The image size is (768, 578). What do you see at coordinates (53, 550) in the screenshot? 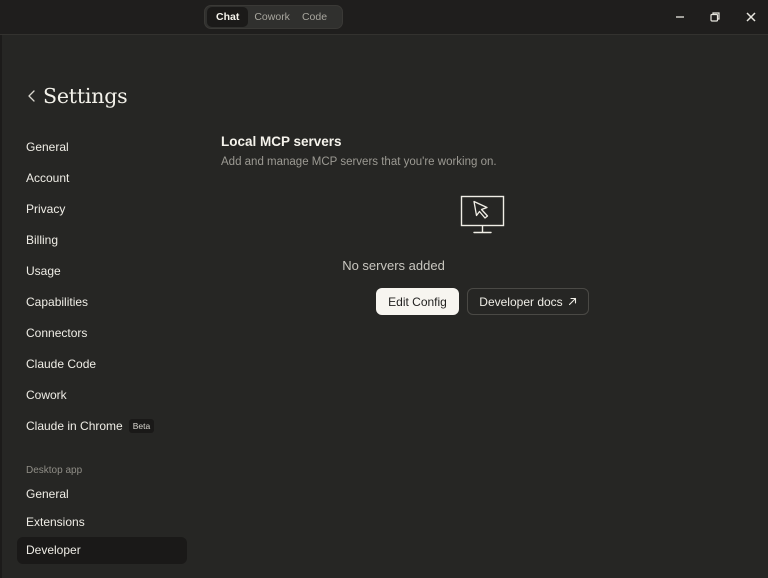
I see `sidebar-item-label: Developer` at bounding box center [53, 550].